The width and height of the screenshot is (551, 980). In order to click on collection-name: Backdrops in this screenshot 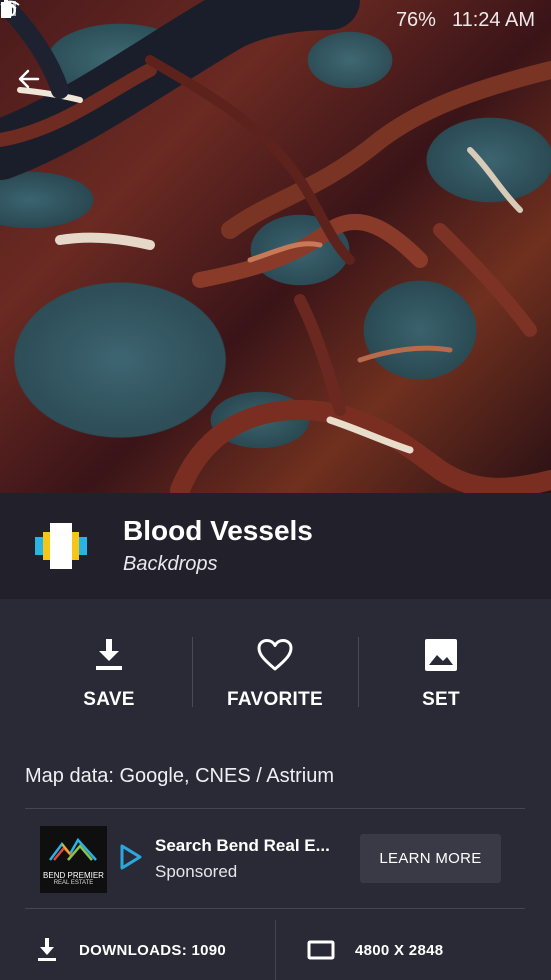, I will do `click(218, 564)`.